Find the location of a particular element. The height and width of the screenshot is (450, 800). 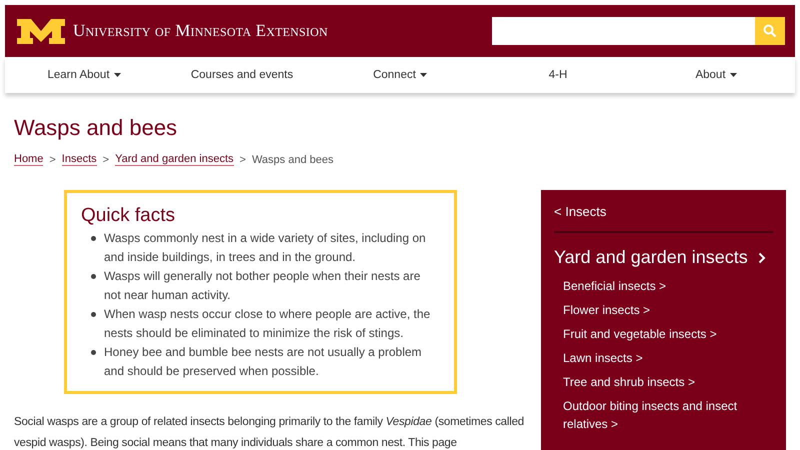

sidebar-heading-link: Yard and garden insects is located at coordinates (660, 257).